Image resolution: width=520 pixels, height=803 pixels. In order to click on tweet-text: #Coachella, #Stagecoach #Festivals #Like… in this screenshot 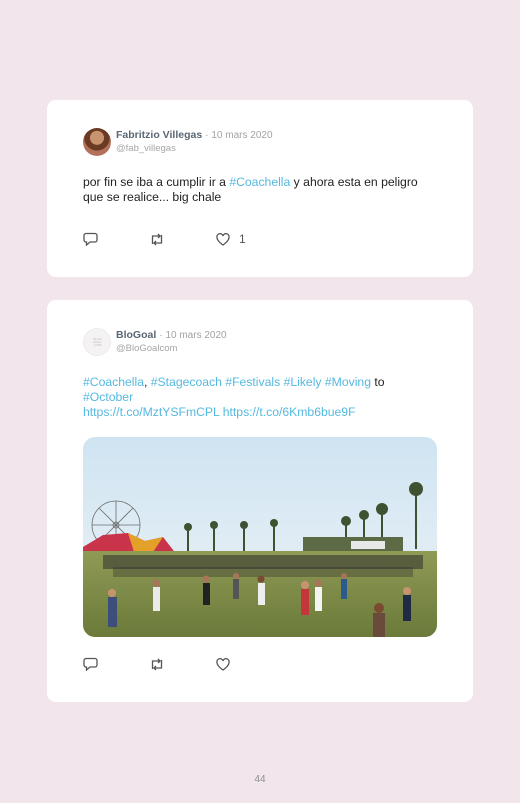, I will do `click(258, 397)`.